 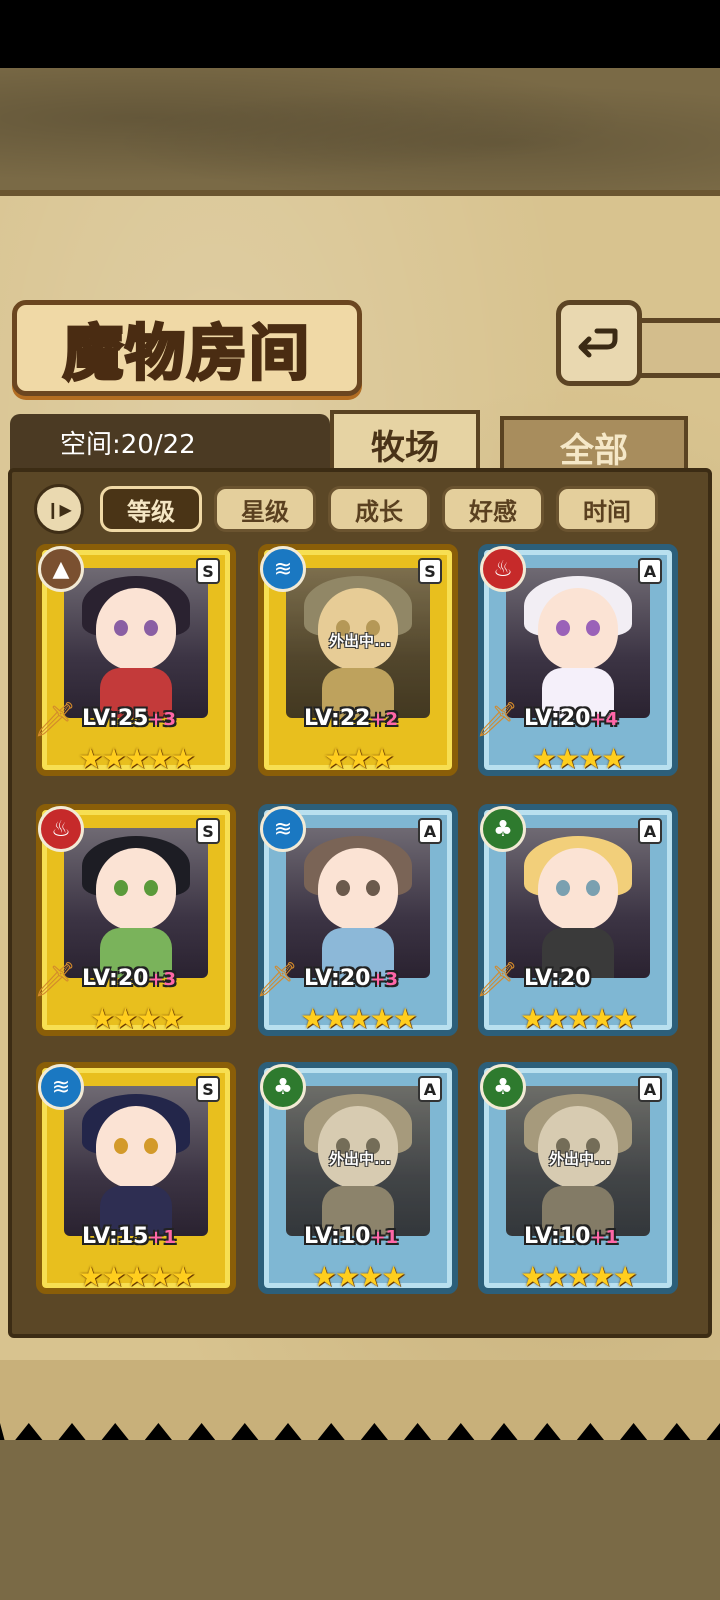 I want to click on title-plate: 魔物房间, so click(x=187, y=348).